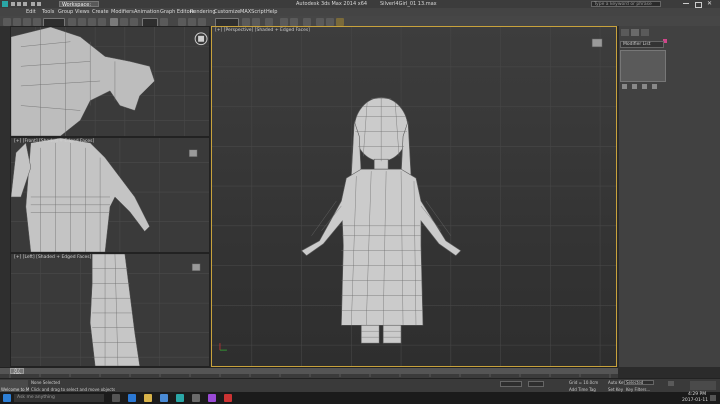 Image resolution: width=720 pixels, height=404 pixels. I want to click on select-by-name-icon, so click(82, 22).